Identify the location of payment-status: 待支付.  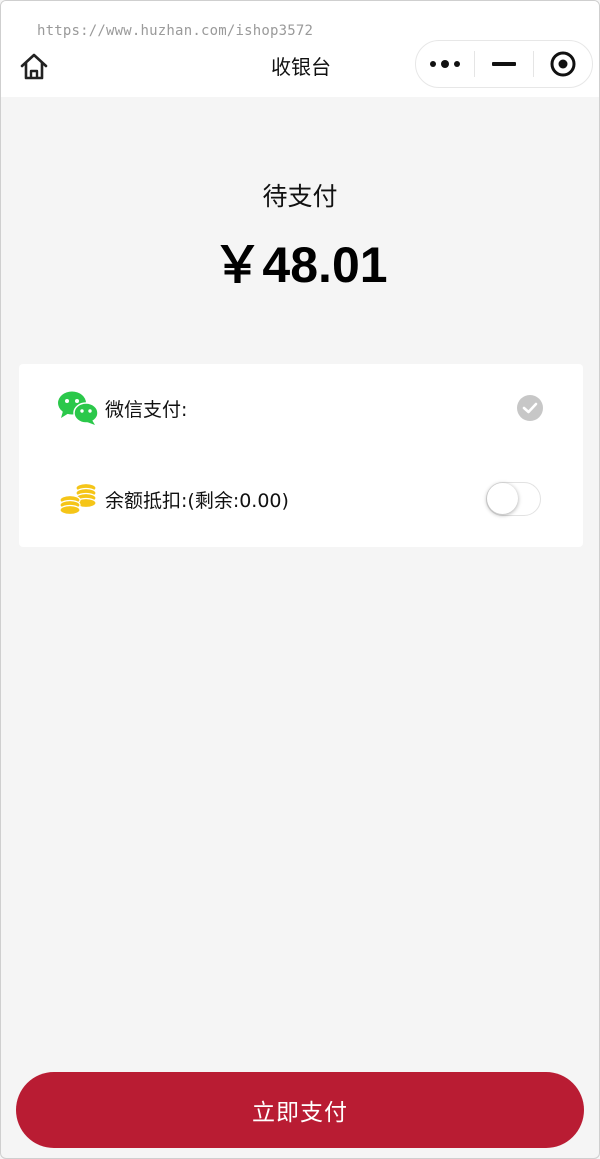
(300, 196).